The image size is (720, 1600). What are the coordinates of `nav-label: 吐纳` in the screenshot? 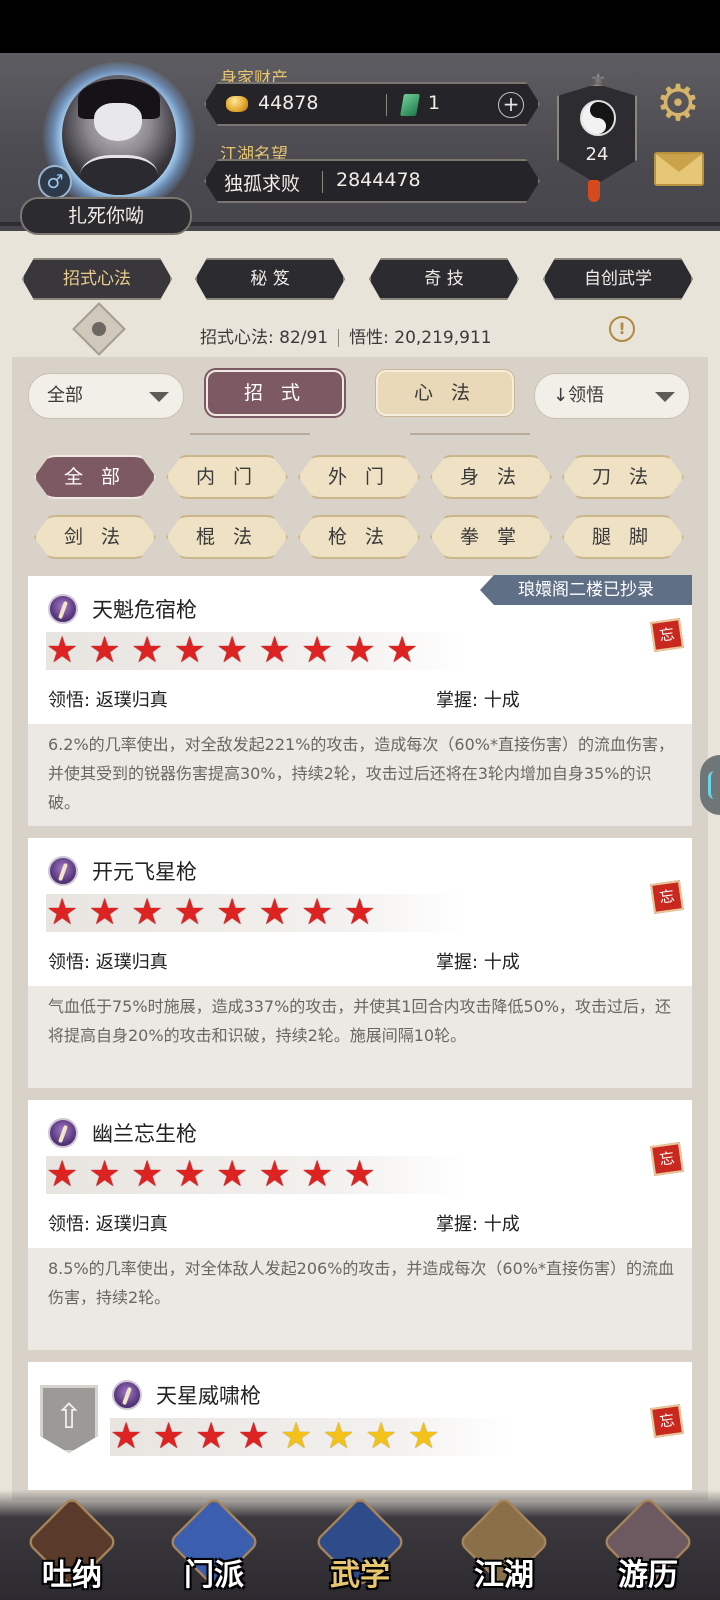 It's located at (72, 1575).